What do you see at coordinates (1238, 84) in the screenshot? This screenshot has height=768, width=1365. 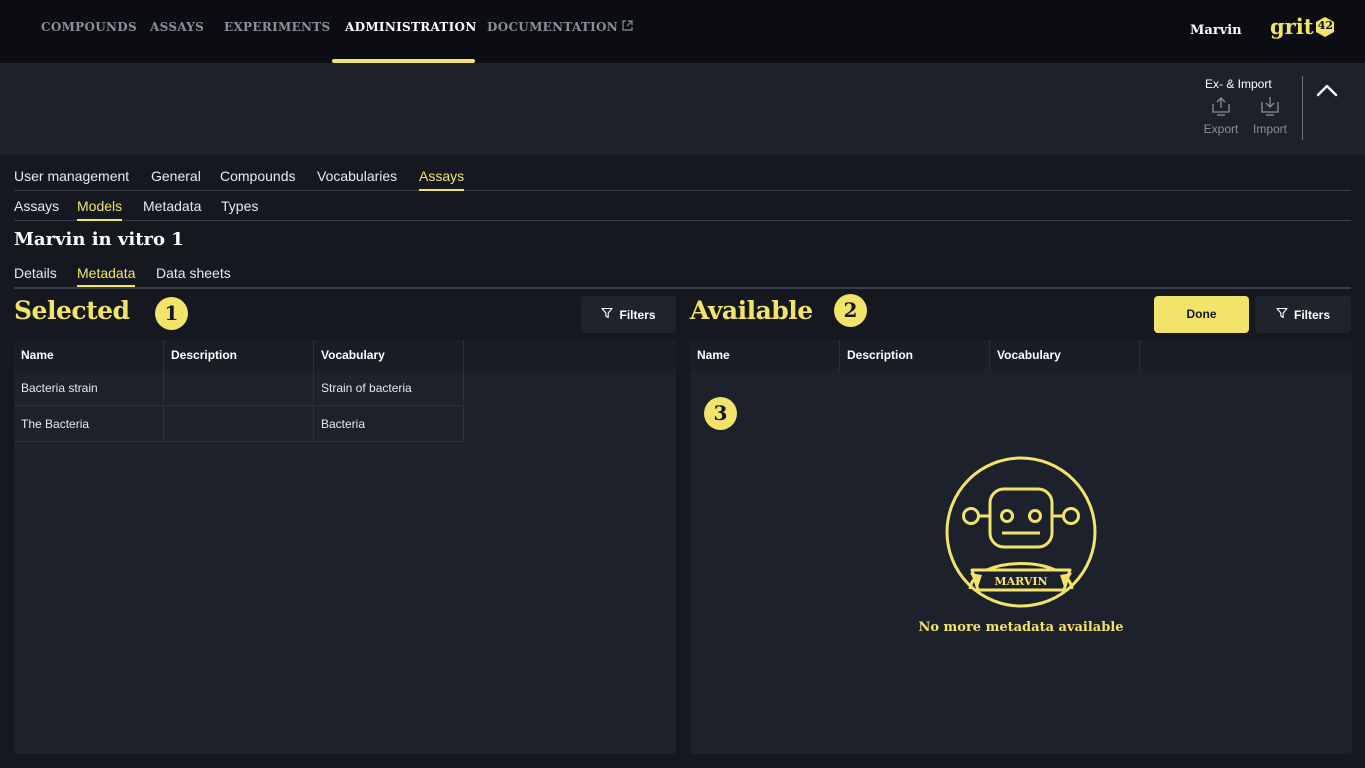 I see `export-import-group-title: Ex- & Import` at bounding box center [1238, 84].